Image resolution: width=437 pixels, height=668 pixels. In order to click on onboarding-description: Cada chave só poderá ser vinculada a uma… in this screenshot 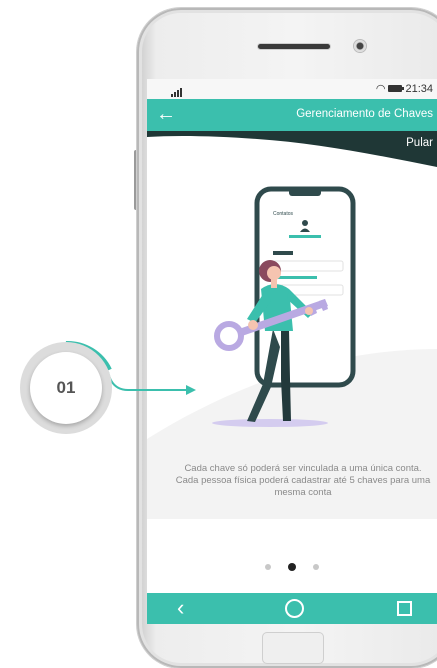, I will do `click(303, 480)`.